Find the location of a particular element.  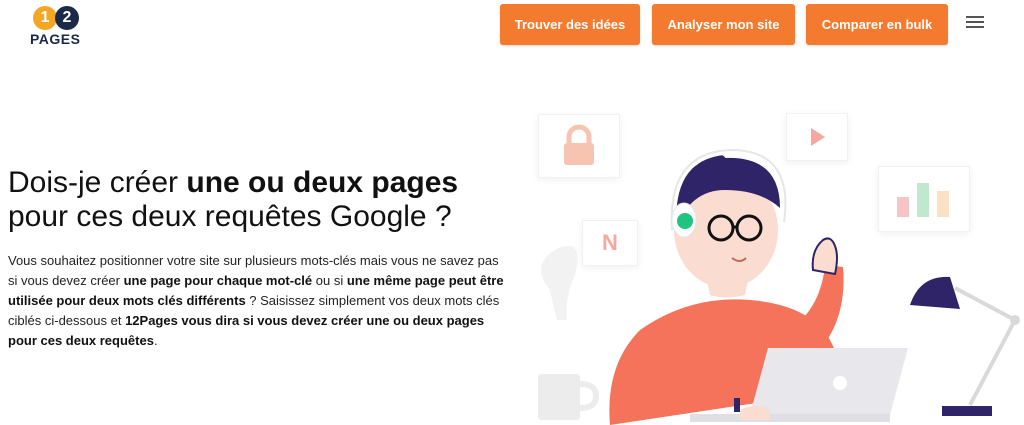

compare-bulk-button: Comparer en bulk is located at coordinates (877, 24).